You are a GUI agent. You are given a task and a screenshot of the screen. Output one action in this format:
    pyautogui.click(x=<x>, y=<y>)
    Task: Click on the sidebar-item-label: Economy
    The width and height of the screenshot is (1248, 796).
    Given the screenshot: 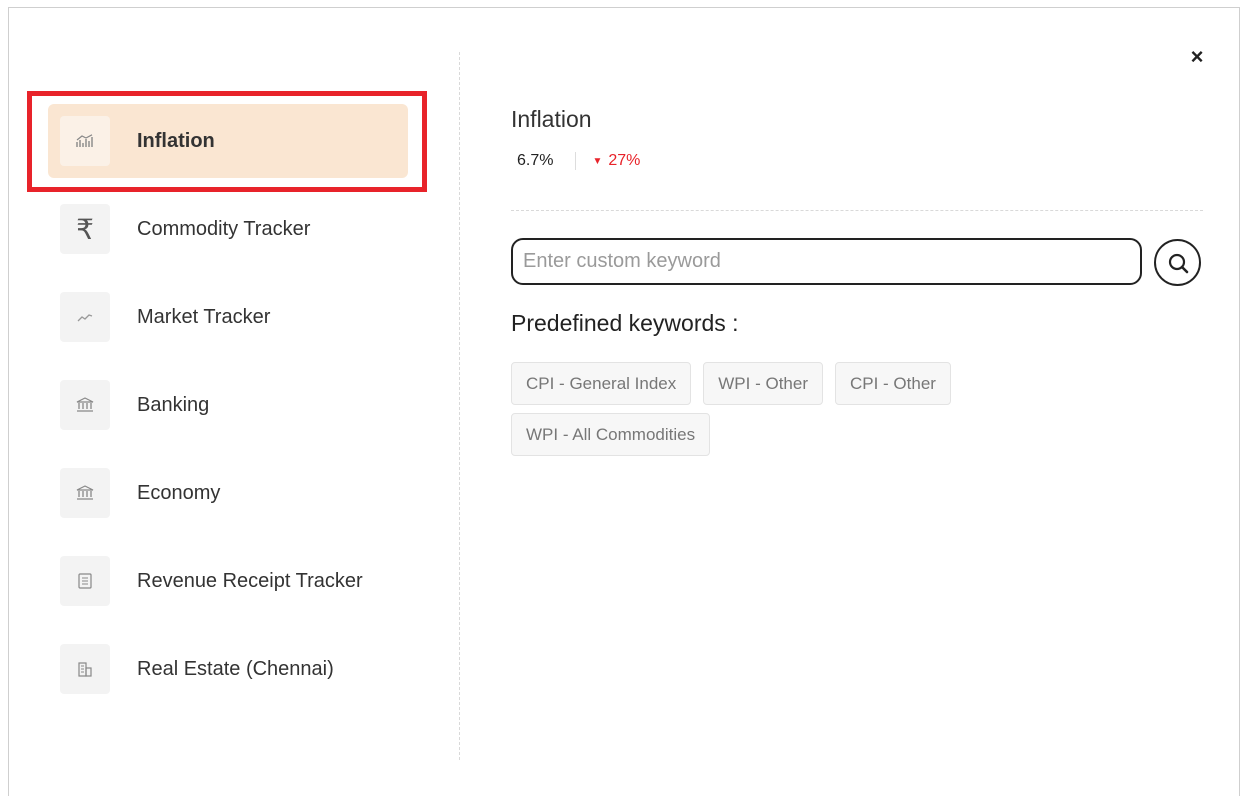 What is the action you would take?
    pyautogui.click(x=179, y=492)
    